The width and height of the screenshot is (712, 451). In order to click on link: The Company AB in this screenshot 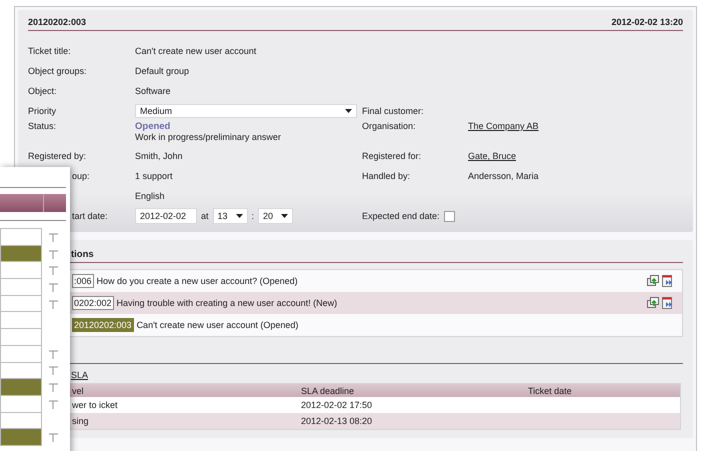, I will do `click(503, 126)`.